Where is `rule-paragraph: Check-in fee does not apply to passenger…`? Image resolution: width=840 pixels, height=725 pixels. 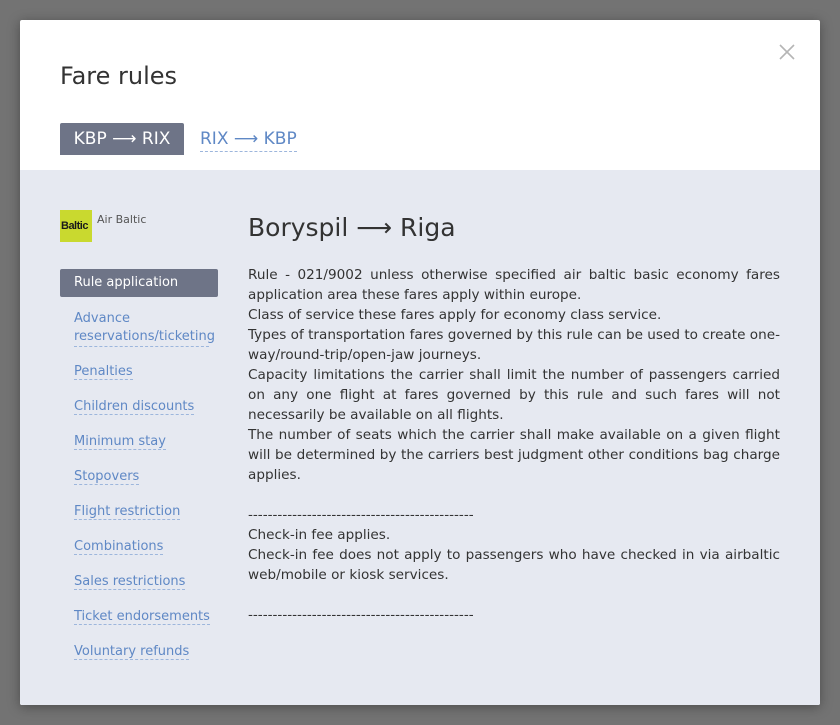
rule-paragraph: Check-in fee does not apply to passenger… is located at coordinates (514, 565).